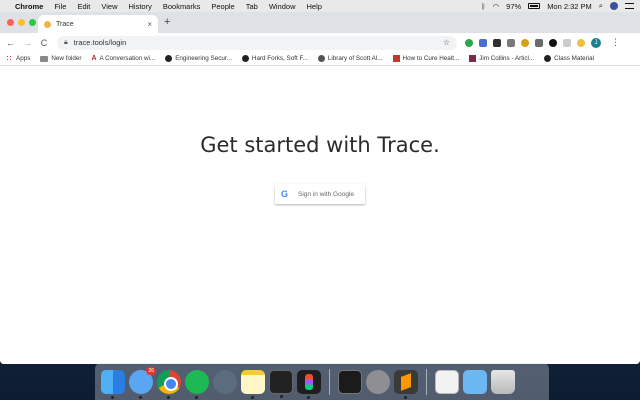  What do you see at coordinates (182, 6) in the screenshot?
I see `menu-bookmarks: Bookmarks` at bounding box center [182, 6].